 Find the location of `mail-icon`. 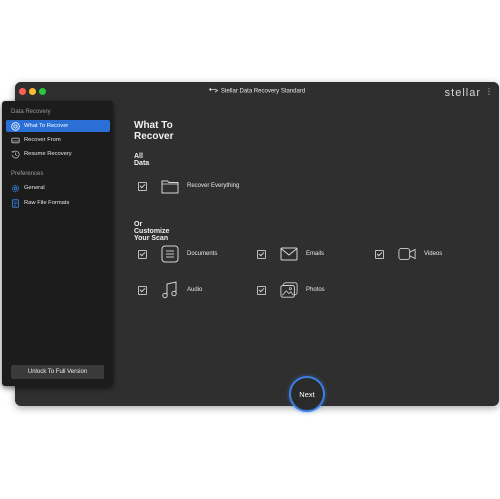

mail-icon is located at coordinates (289, 254).